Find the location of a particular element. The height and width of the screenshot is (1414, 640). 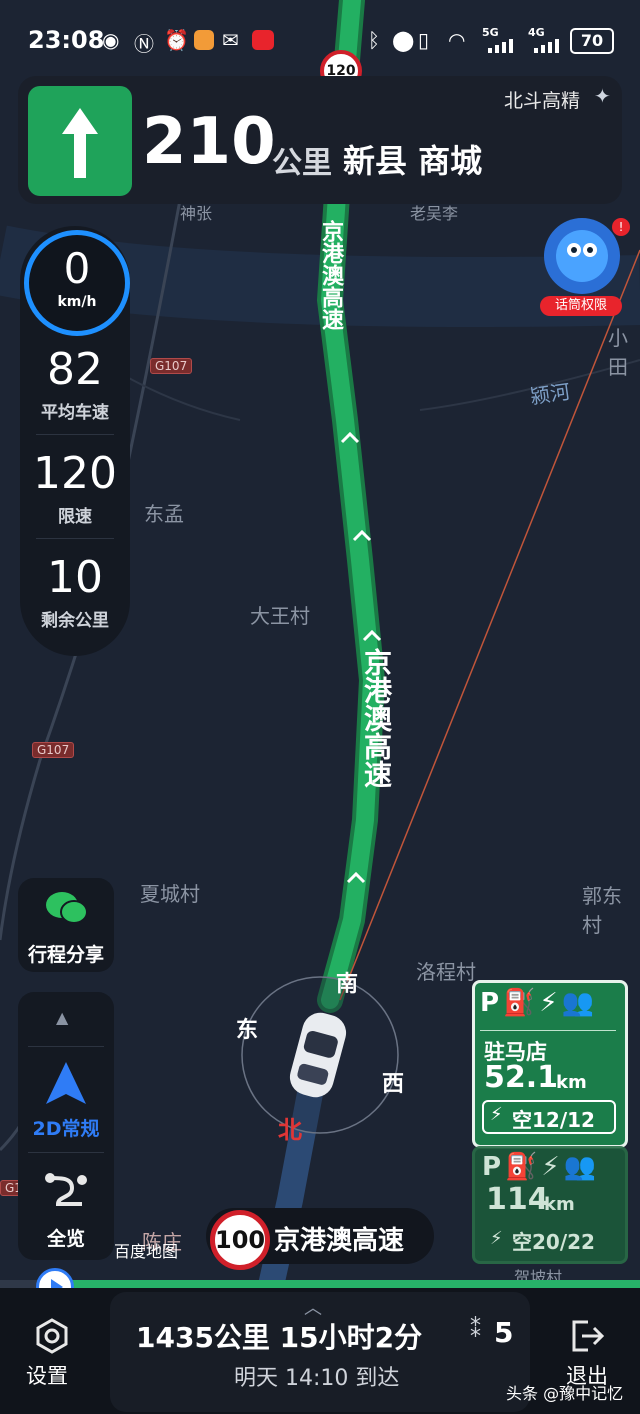

redbook-icon is located at coordinates (263, 40).